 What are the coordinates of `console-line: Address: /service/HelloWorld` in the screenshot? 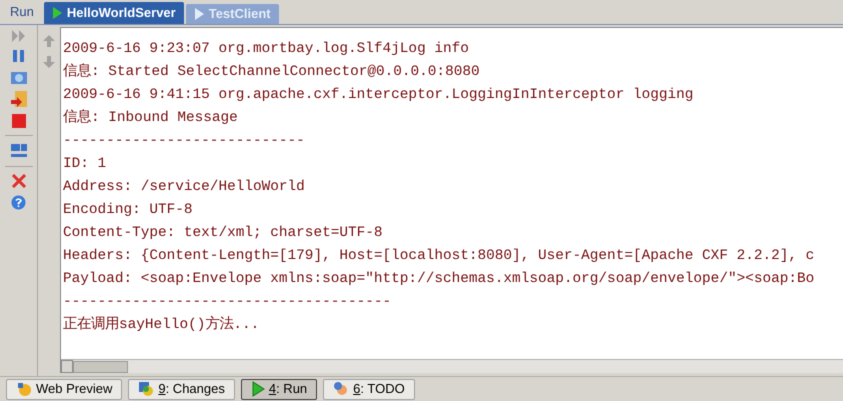 It's located at (184, 187).